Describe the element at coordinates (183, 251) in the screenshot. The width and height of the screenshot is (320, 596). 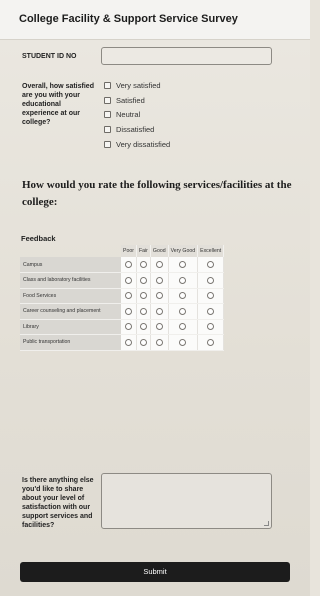
I see `column-header: Very Good` at that location.